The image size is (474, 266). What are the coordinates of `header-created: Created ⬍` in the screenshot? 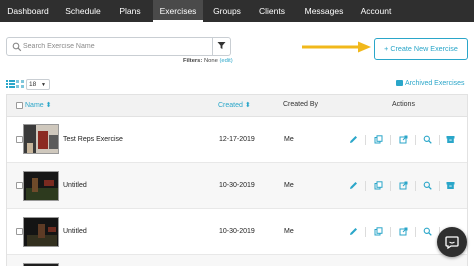 It's located at (234, 105).